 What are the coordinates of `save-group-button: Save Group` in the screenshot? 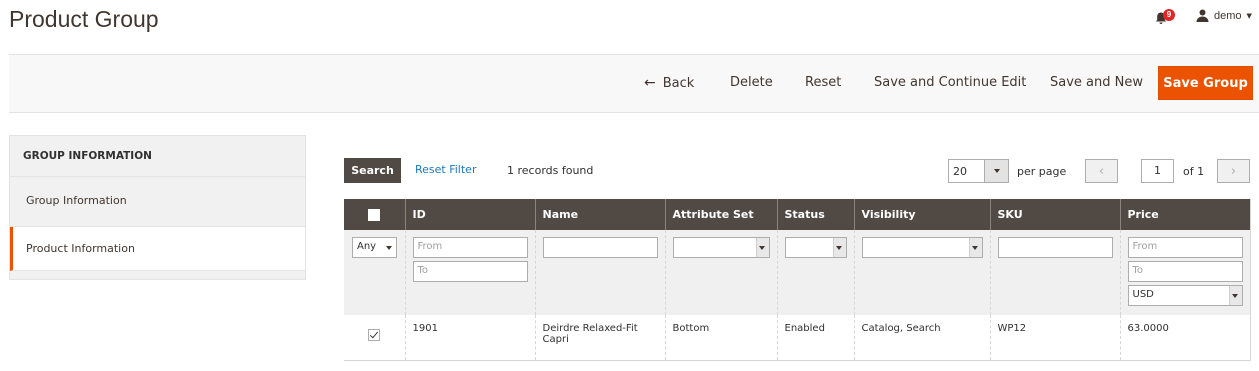 It's located at (1205, 83).